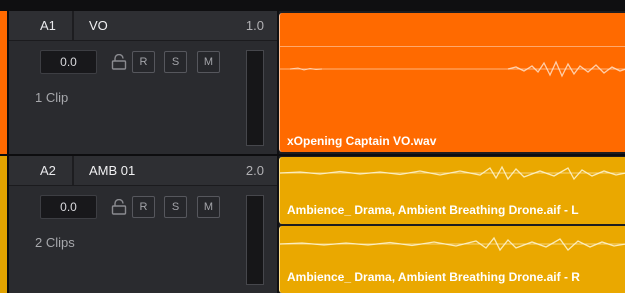  Describe the element at coordinates (48, 170) in the screenshot. I see `track-id: A2` at that location.